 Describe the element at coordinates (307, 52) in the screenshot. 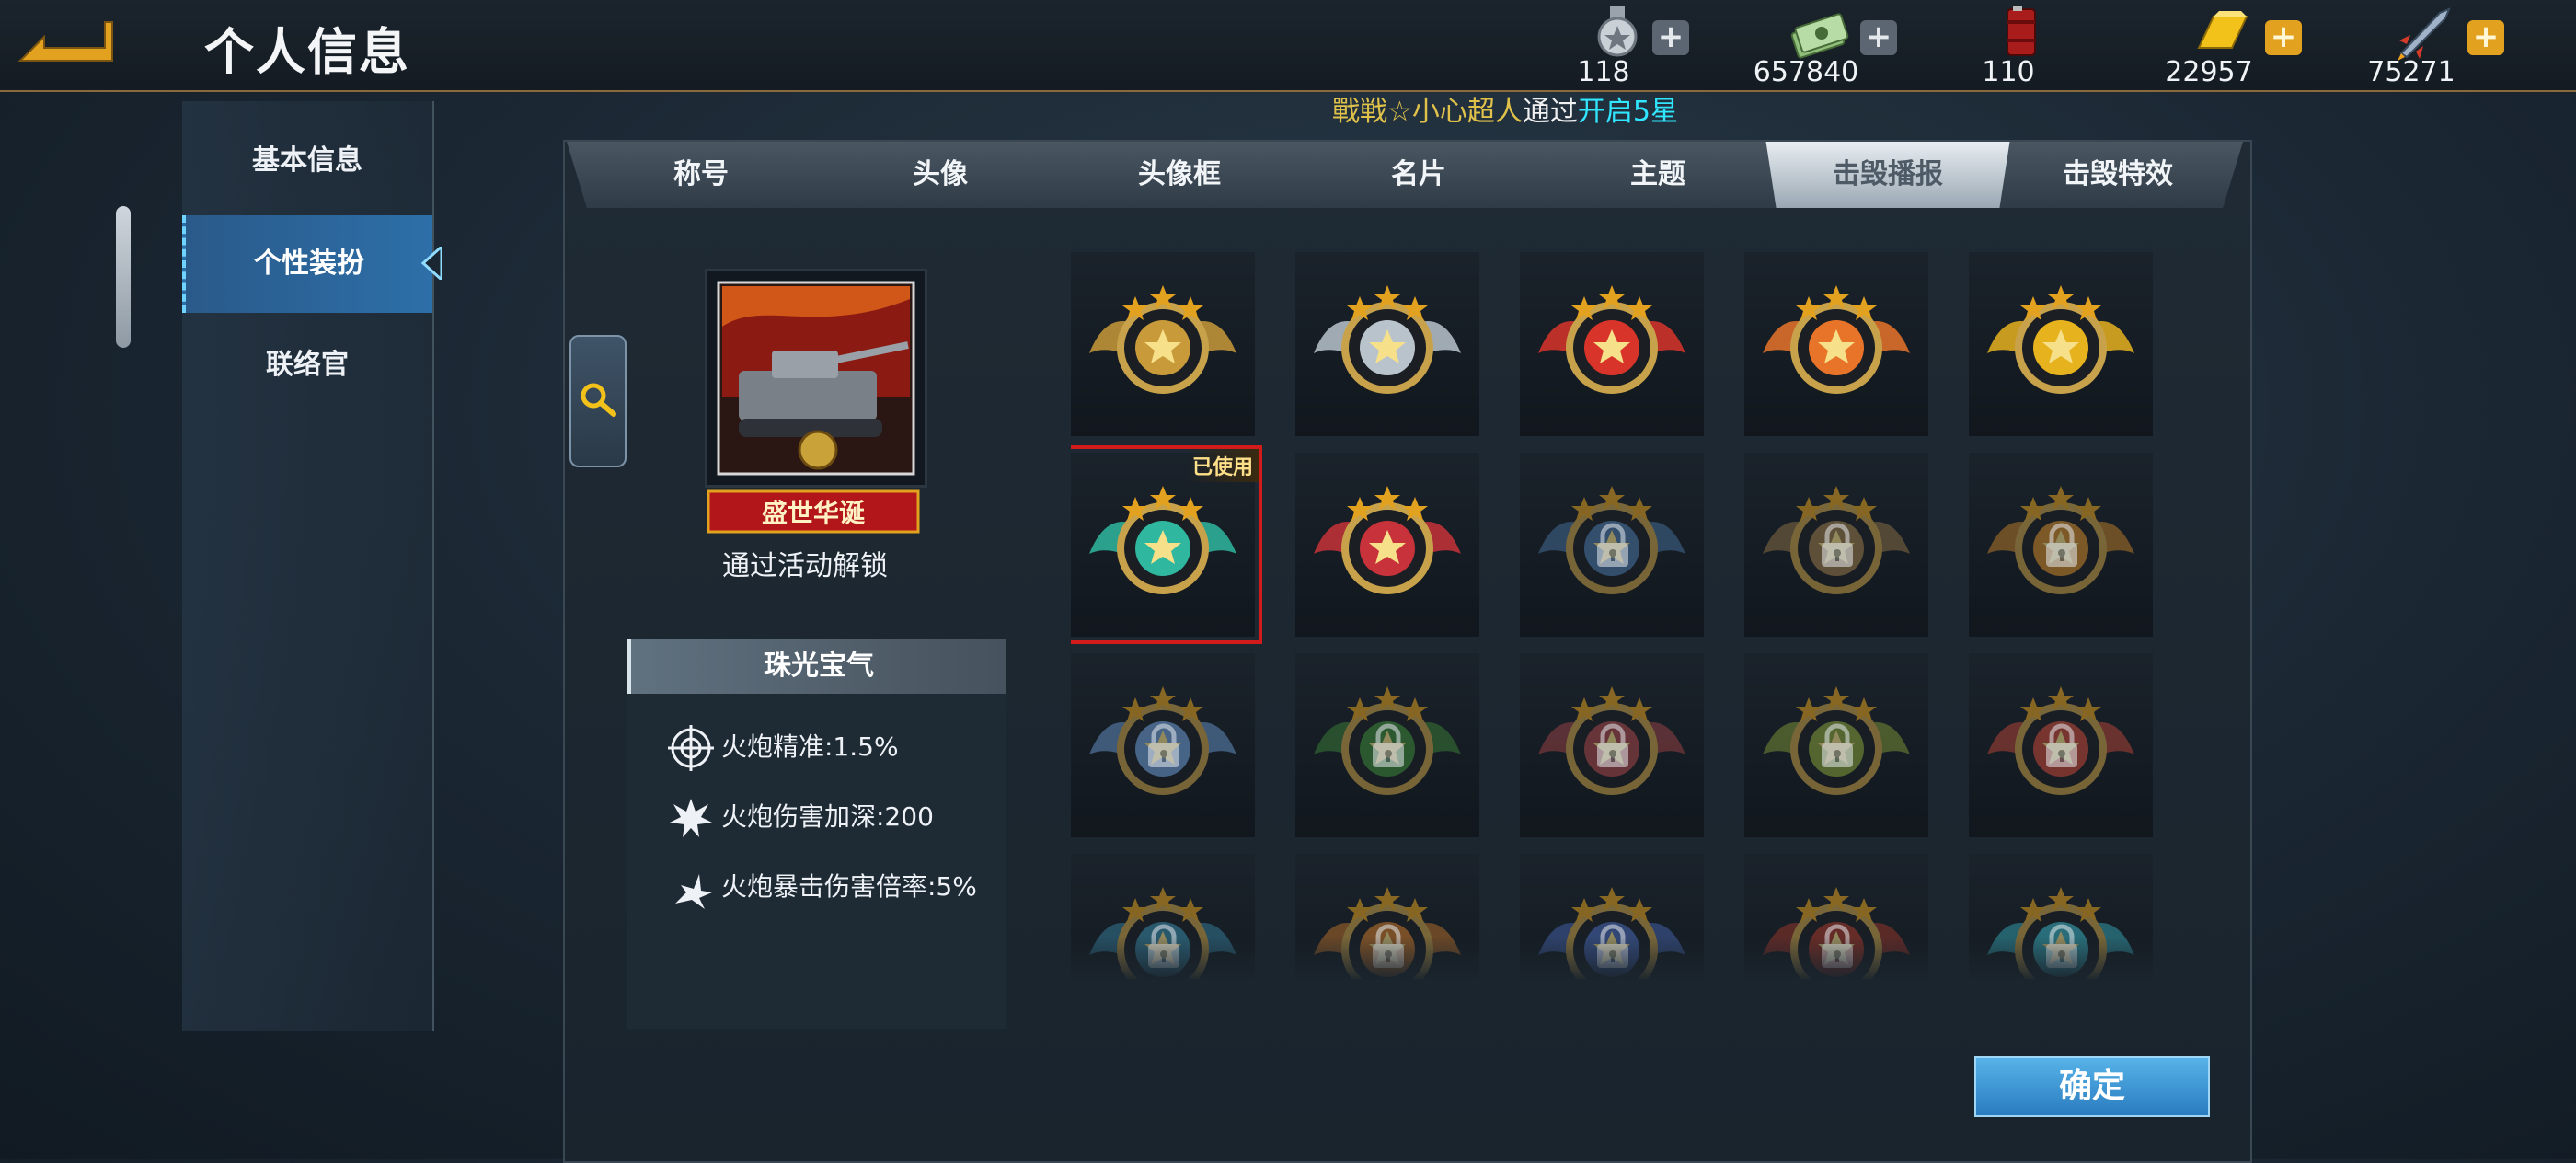

I see `page-title: 个人信息` at that location.